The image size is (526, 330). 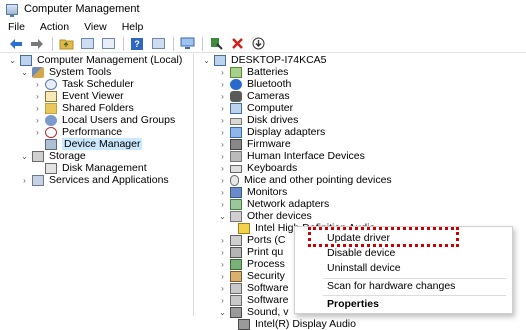 What do you see at coordinates (123, 43) in the screenshot?
I see `toolbar-separator` at bounding box center [123, 43].